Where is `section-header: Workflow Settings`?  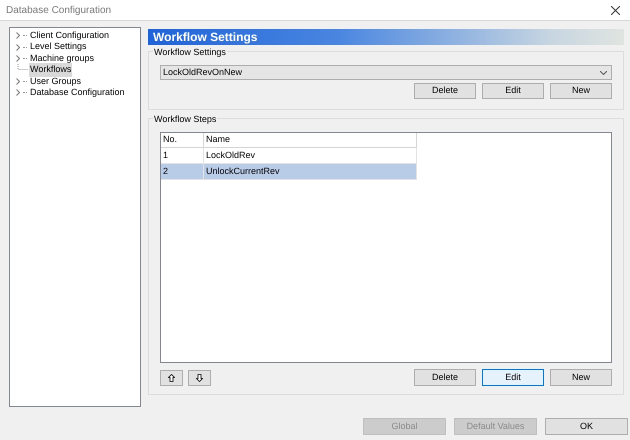 section-header: Workflow Settings is located at coordinates (386, 37).